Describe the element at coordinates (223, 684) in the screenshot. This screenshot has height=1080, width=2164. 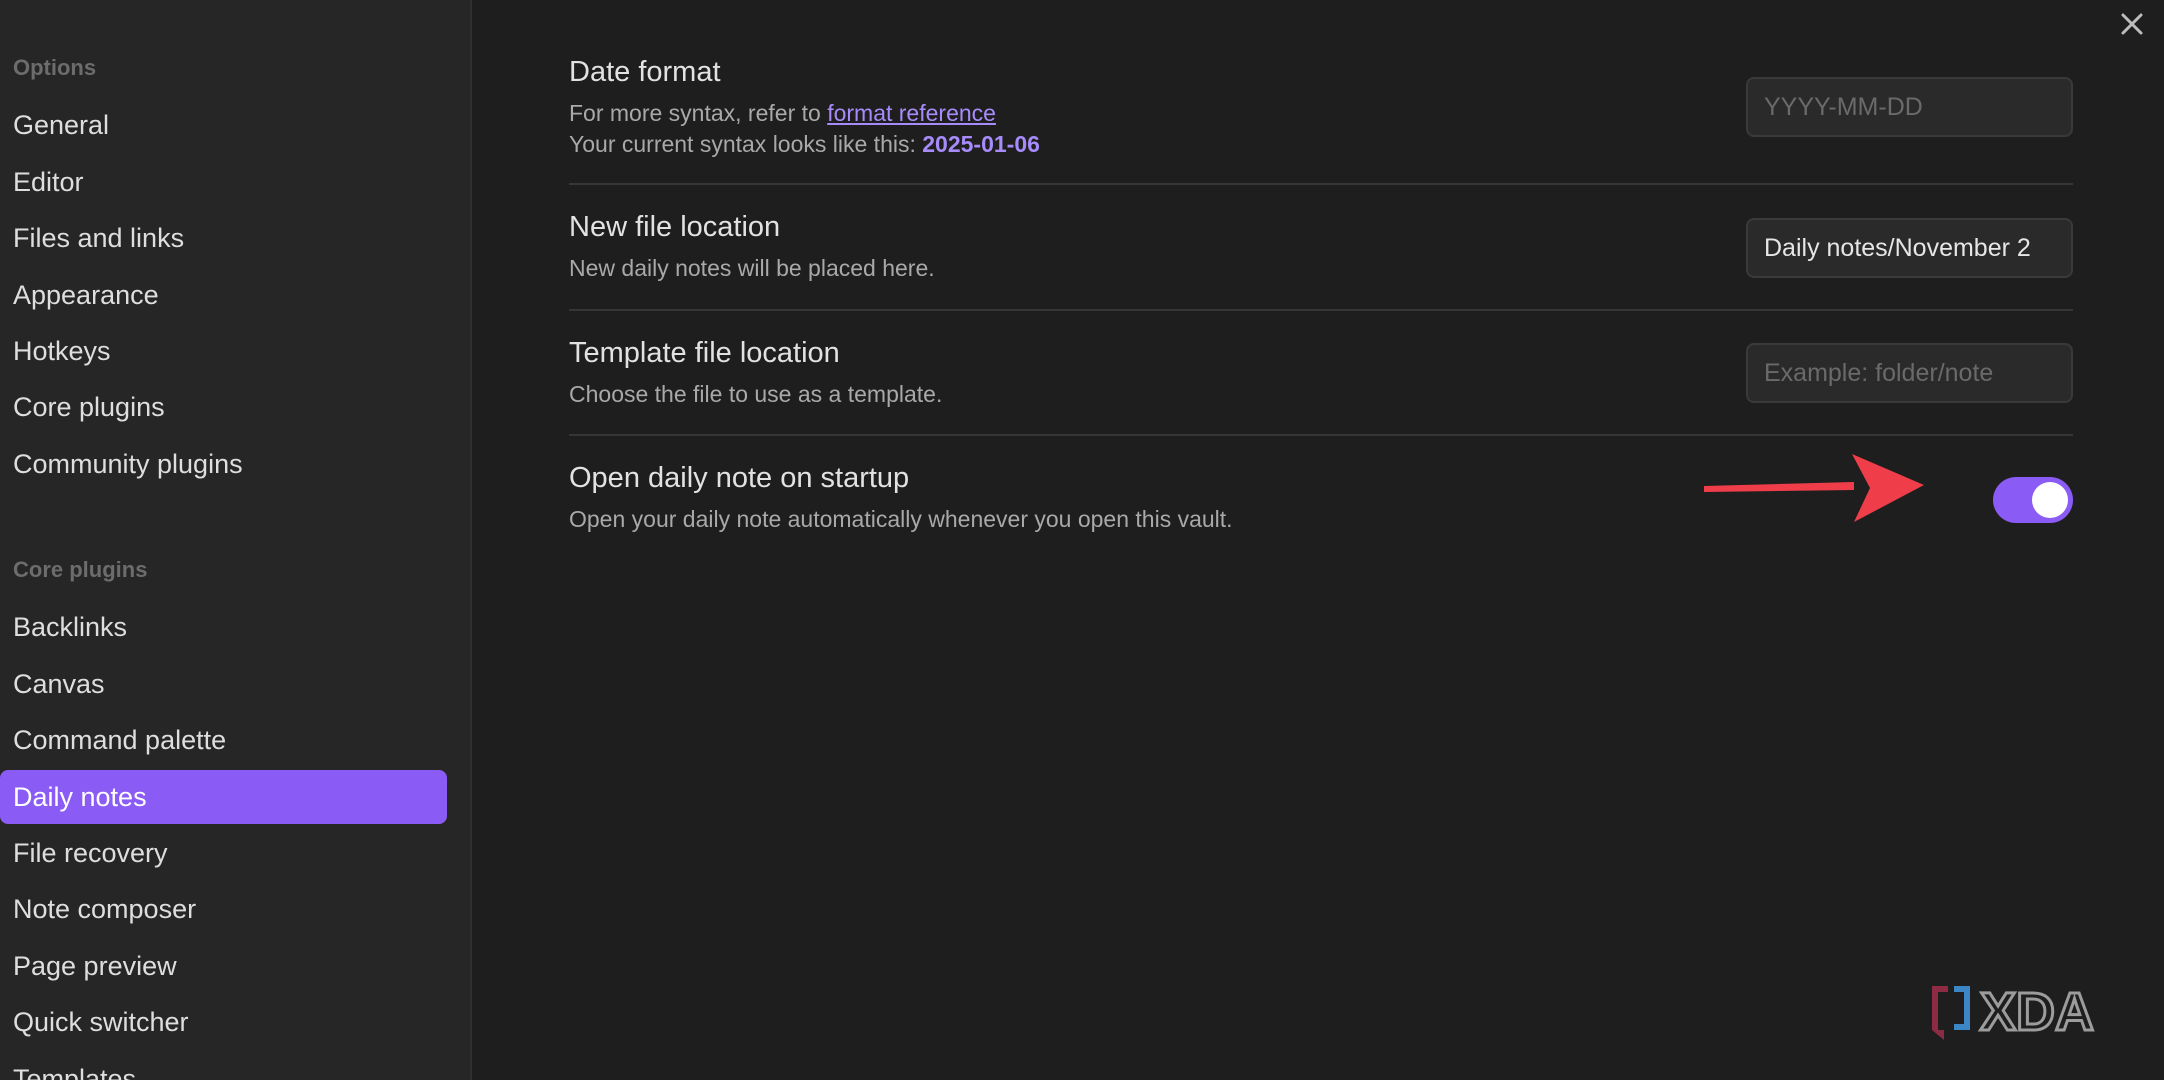
I see `sidebar-item-canvas: Canvas` at that location.